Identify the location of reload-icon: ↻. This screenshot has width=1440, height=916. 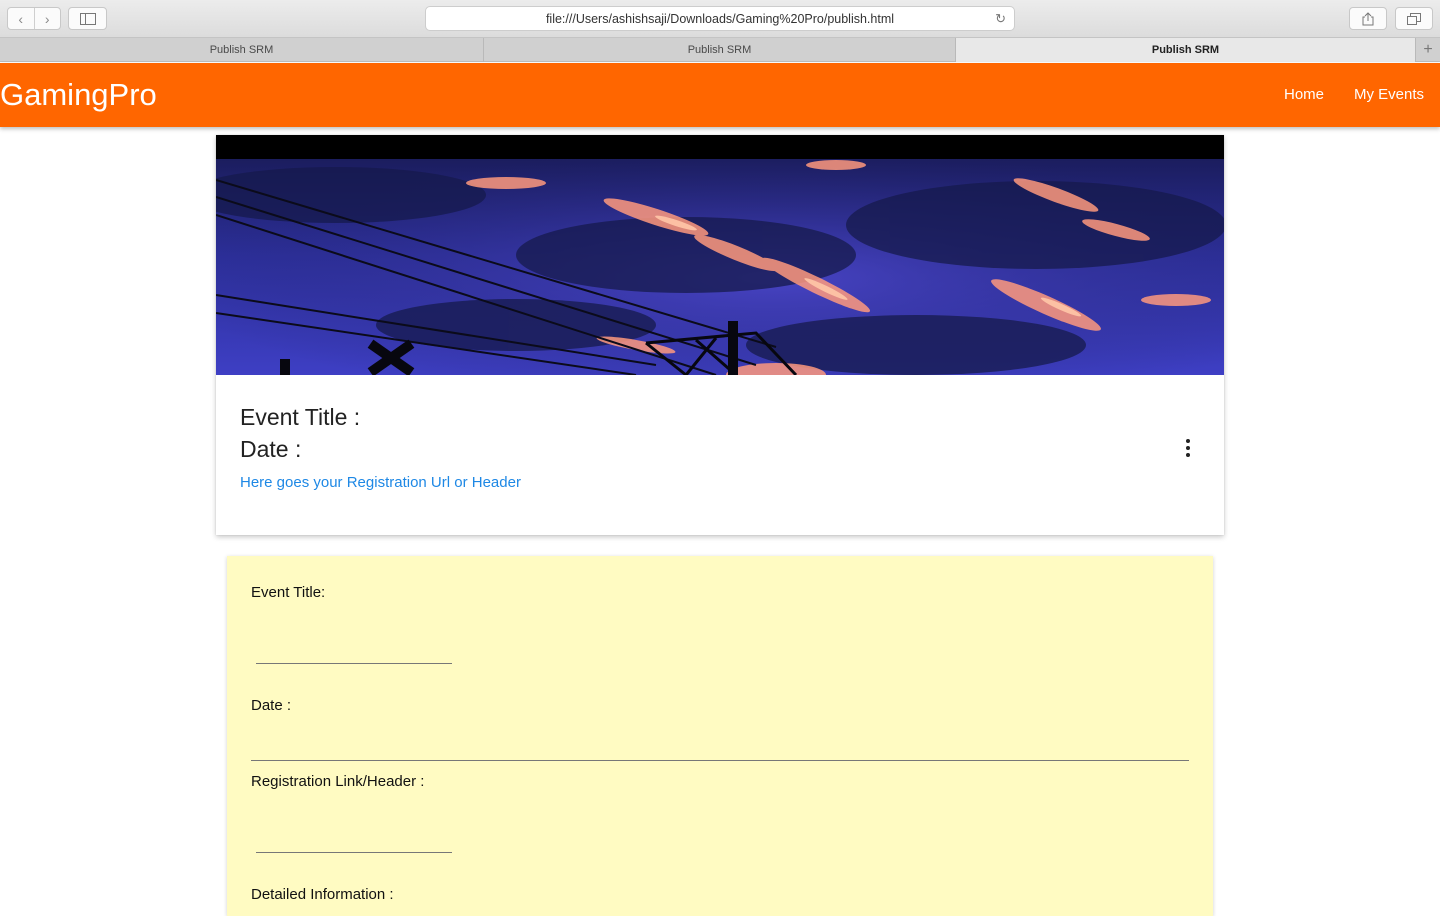
(1000, 19).